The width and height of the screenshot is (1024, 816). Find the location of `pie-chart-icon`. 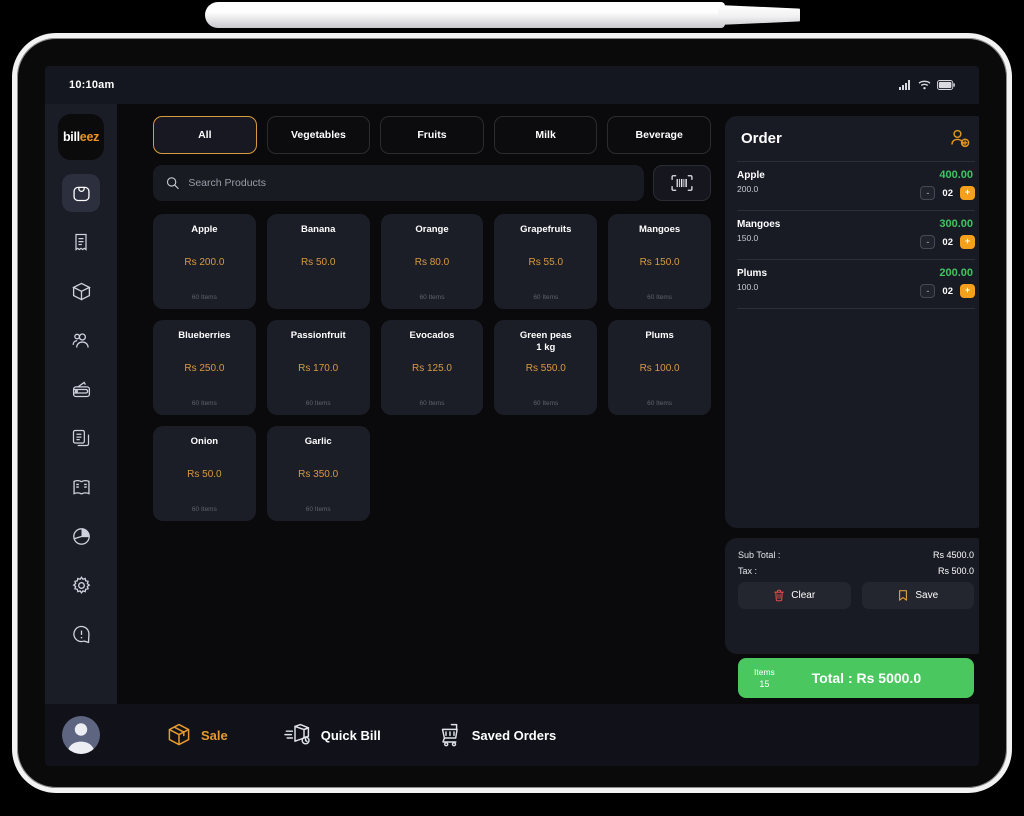

pie-chart-icon is located at coordinates (81, 536).